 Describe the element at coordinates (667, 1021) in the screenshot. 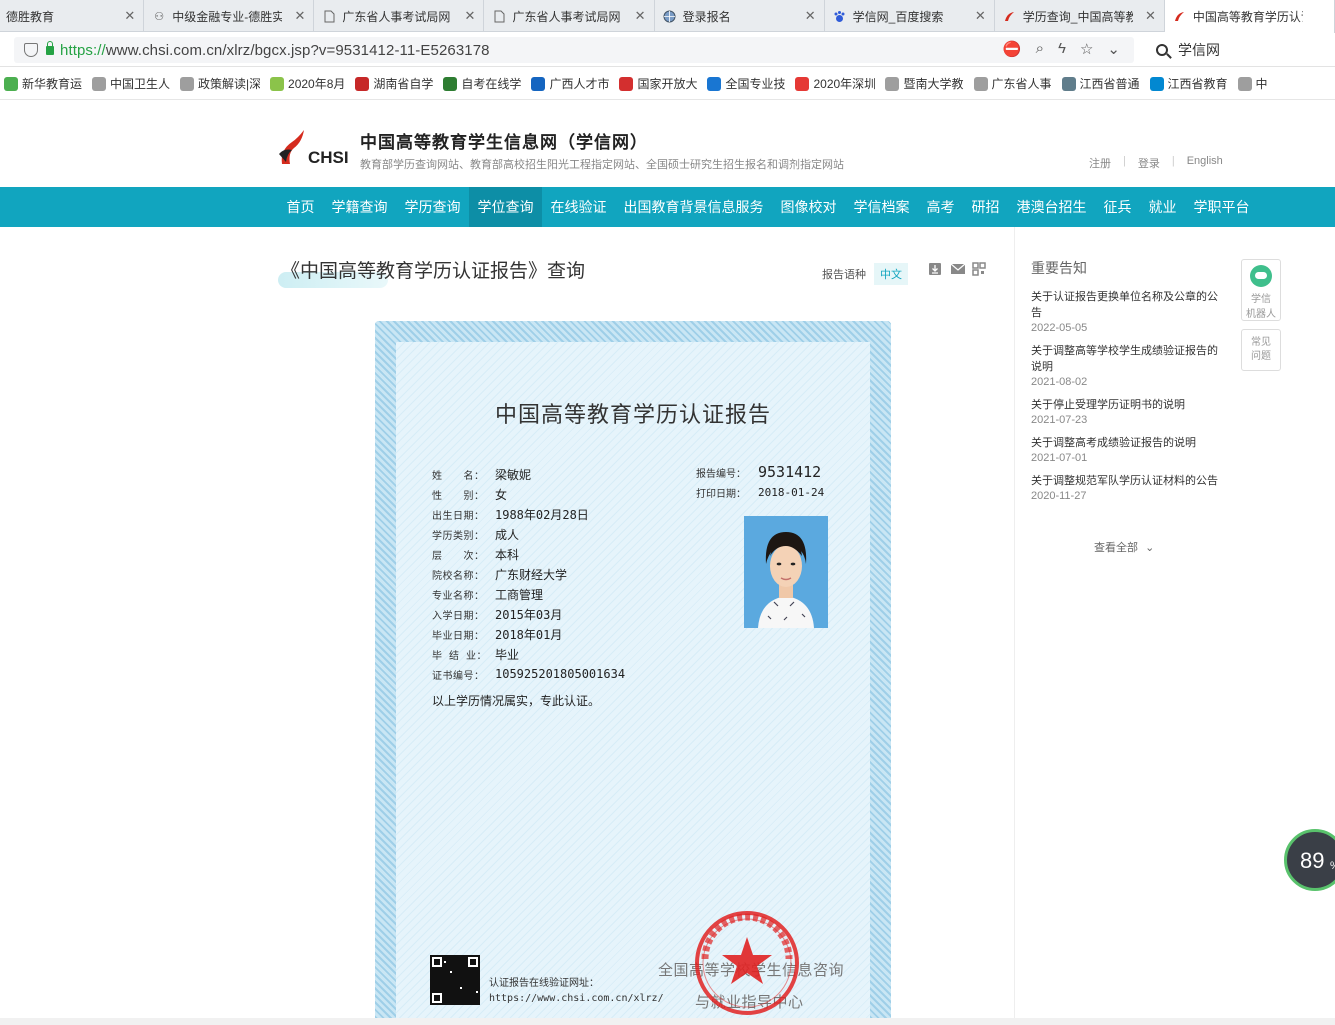

I see `horizontal-scrollbar` at that location.